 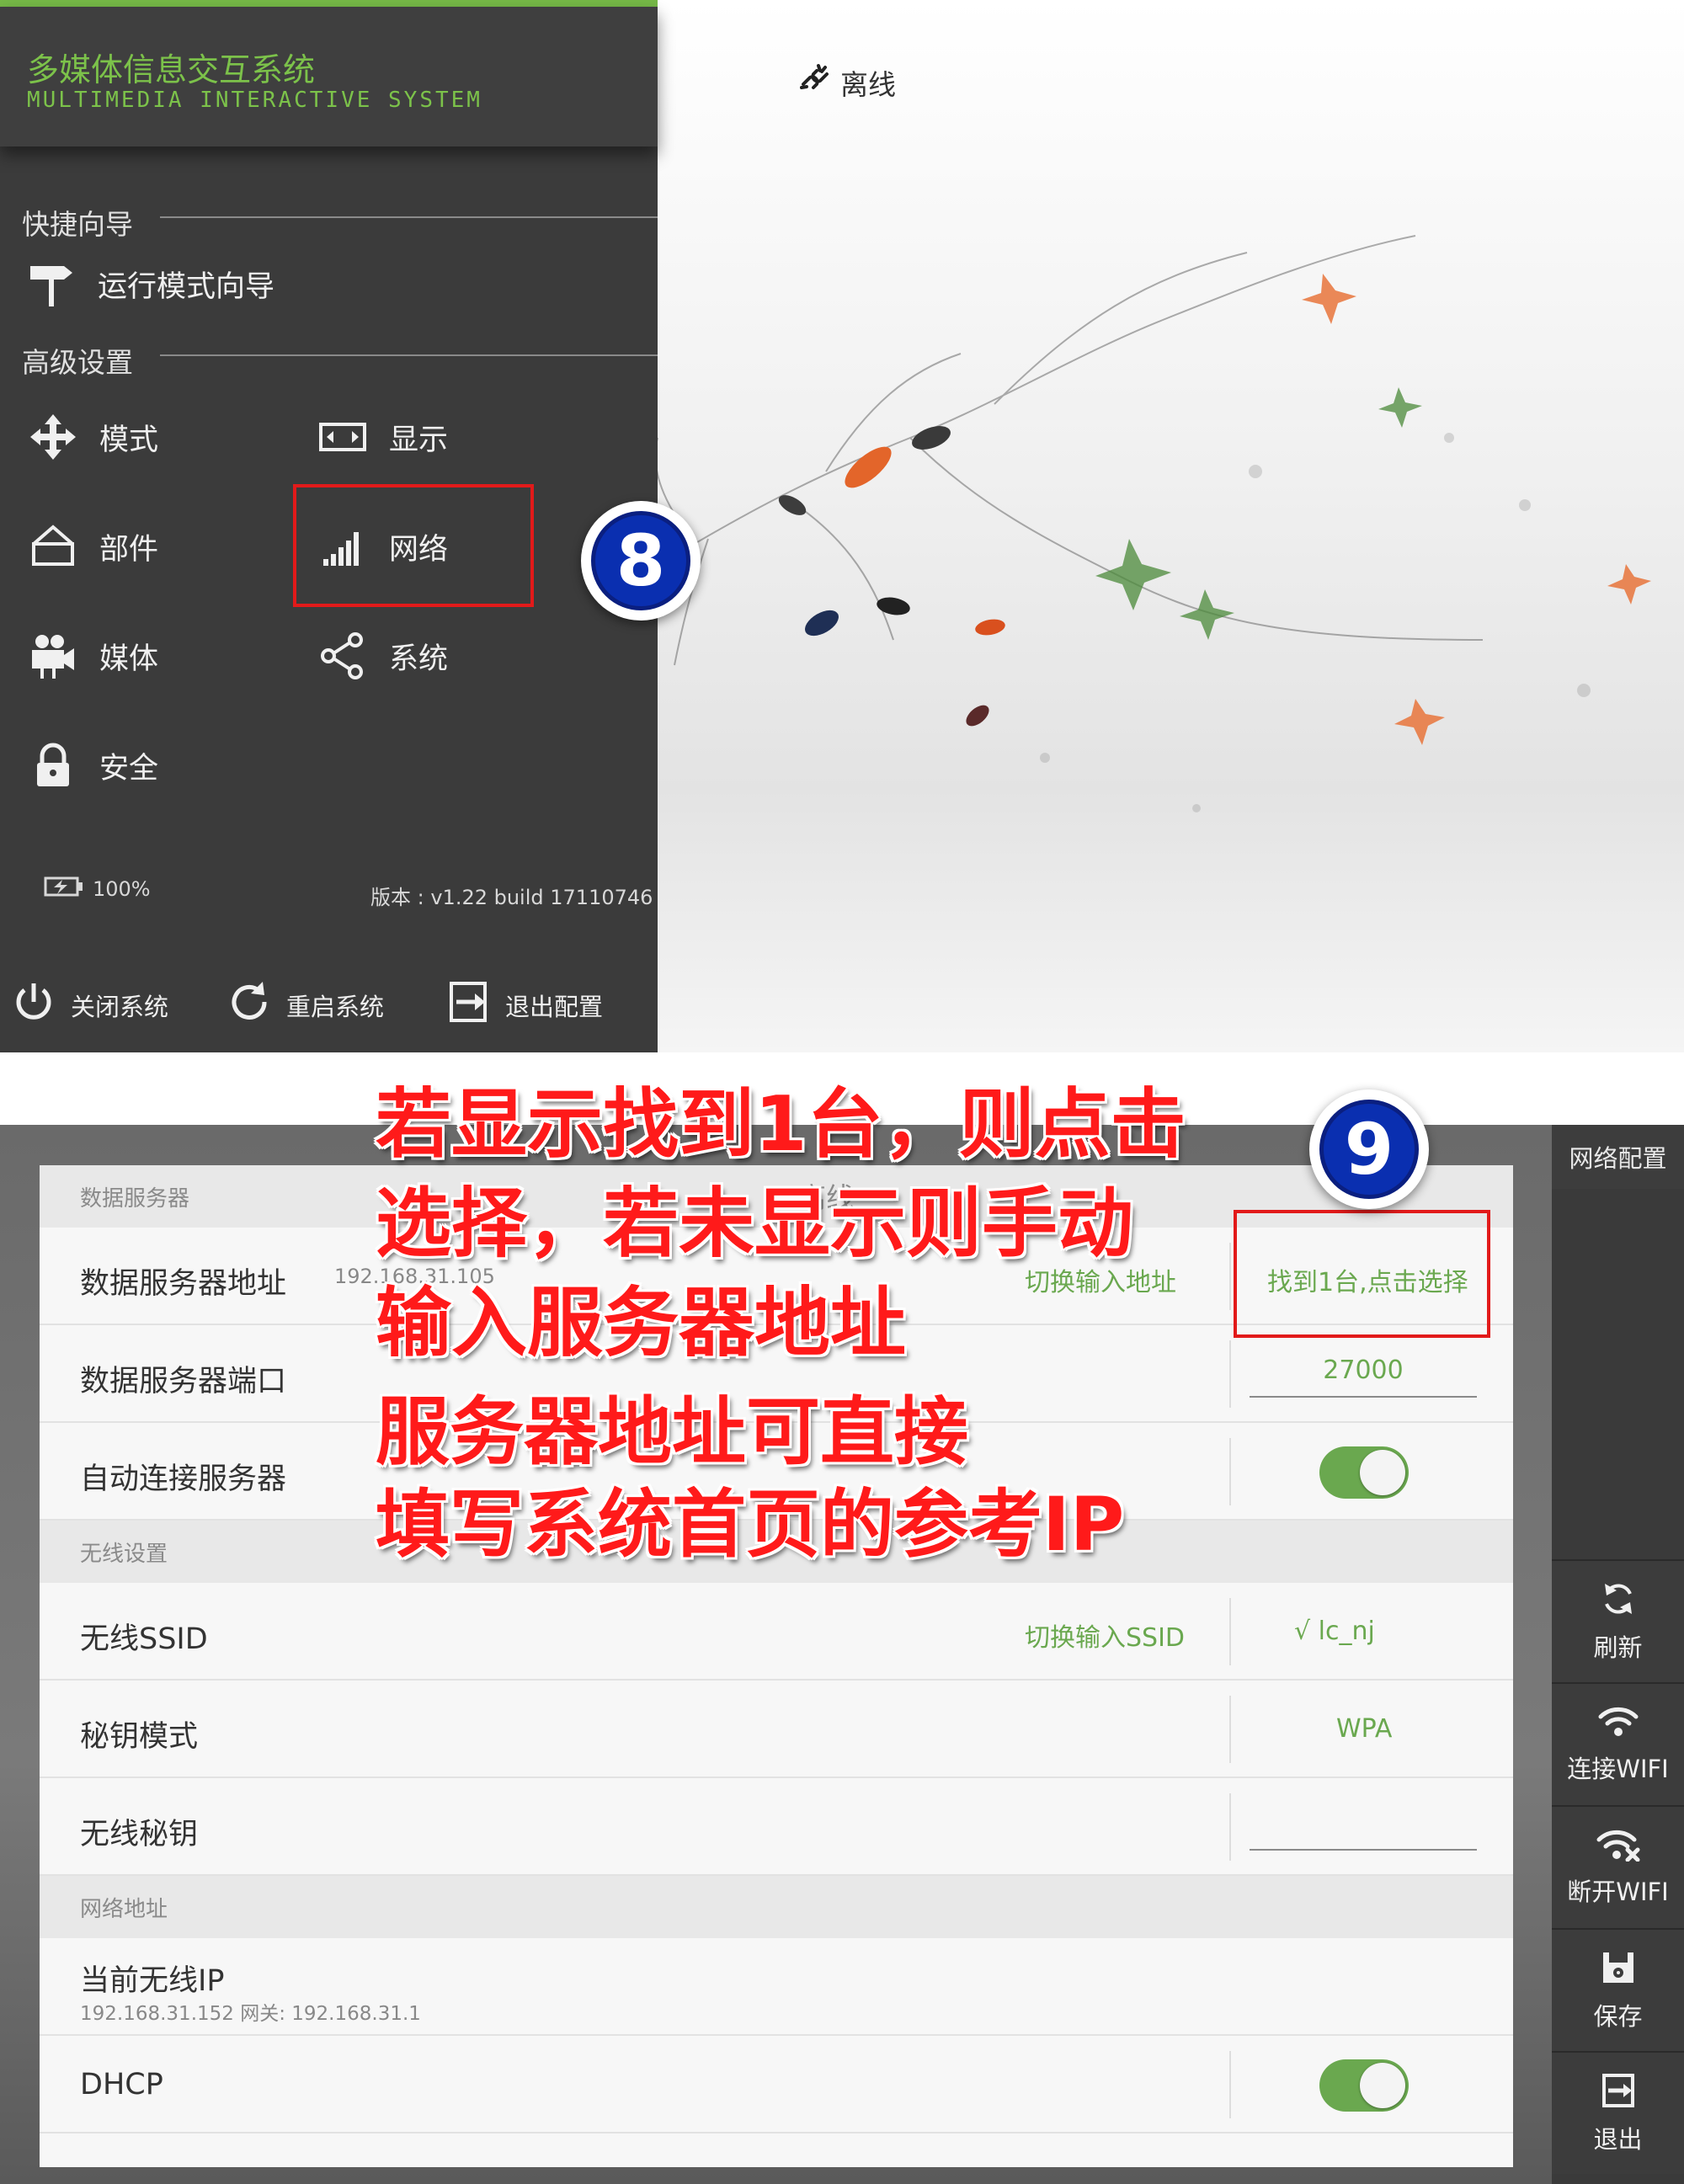 What do you see at coordinates (124, 1554) in the screenshot?
I see `group-label: 无线设置` at bounding box center [124, 1554].